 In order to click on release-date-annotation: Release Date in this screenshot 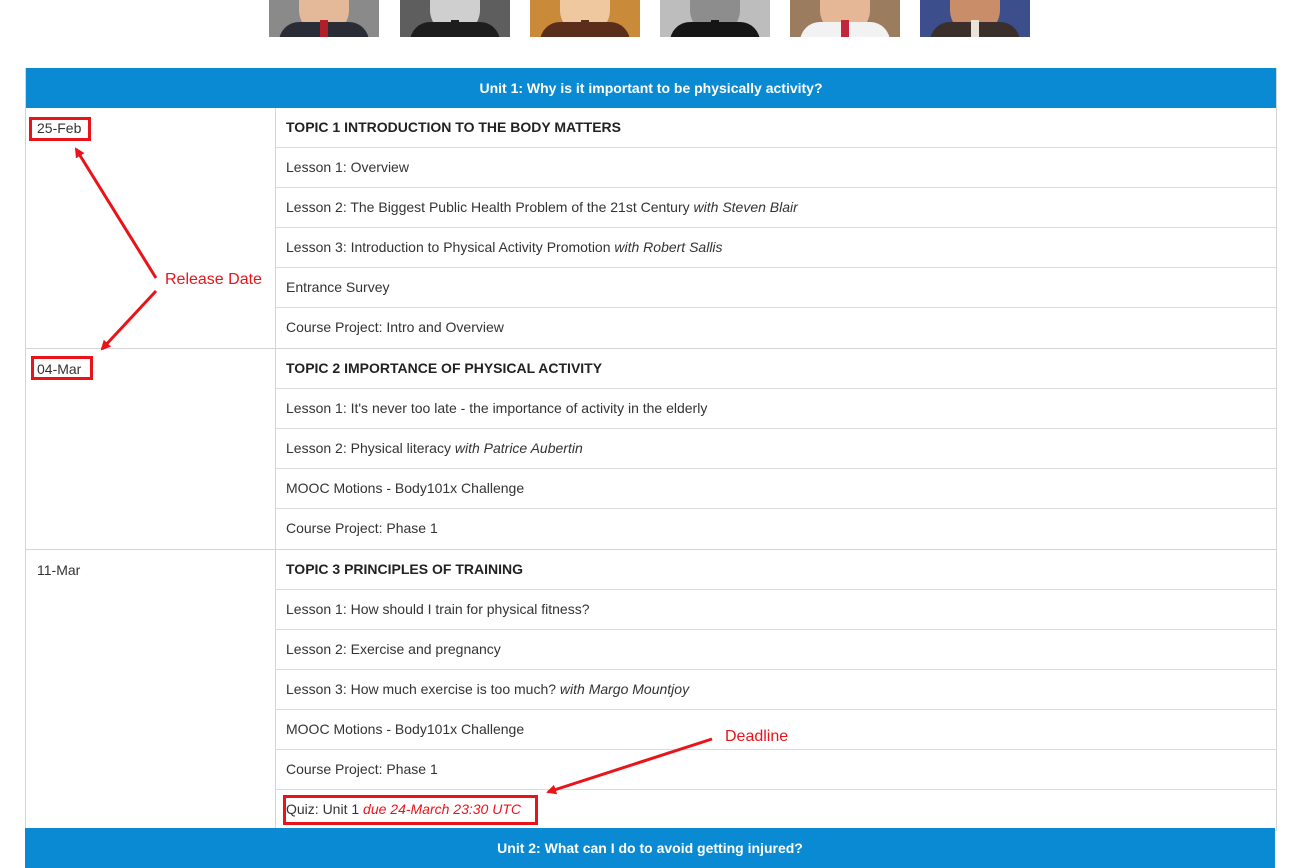, I will do `click(213, 279)`.